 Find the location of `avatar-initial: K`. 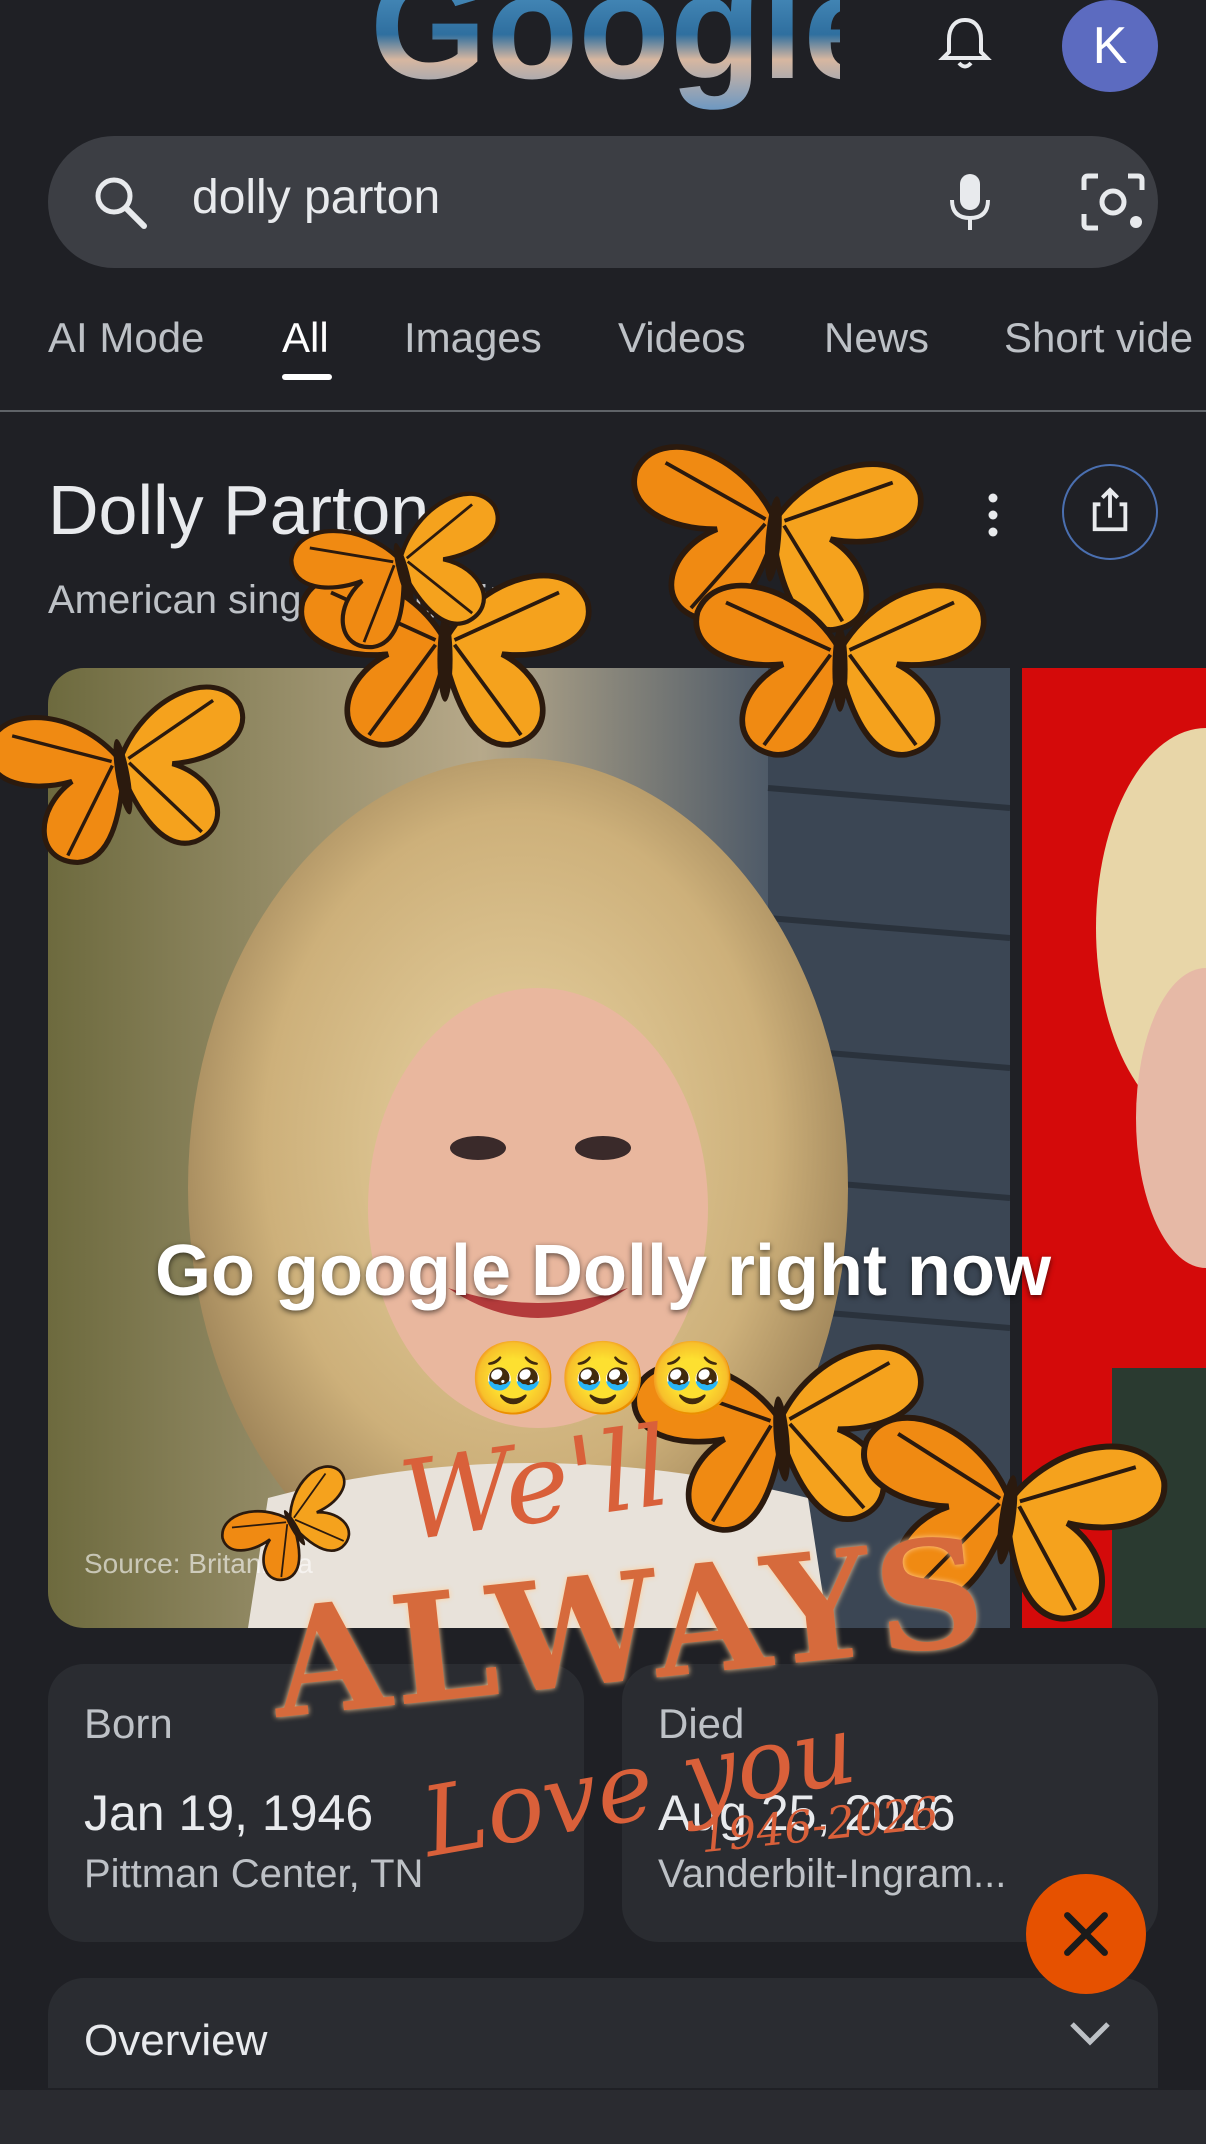

avatar-initial: K is located at coordinates (1110, 46).